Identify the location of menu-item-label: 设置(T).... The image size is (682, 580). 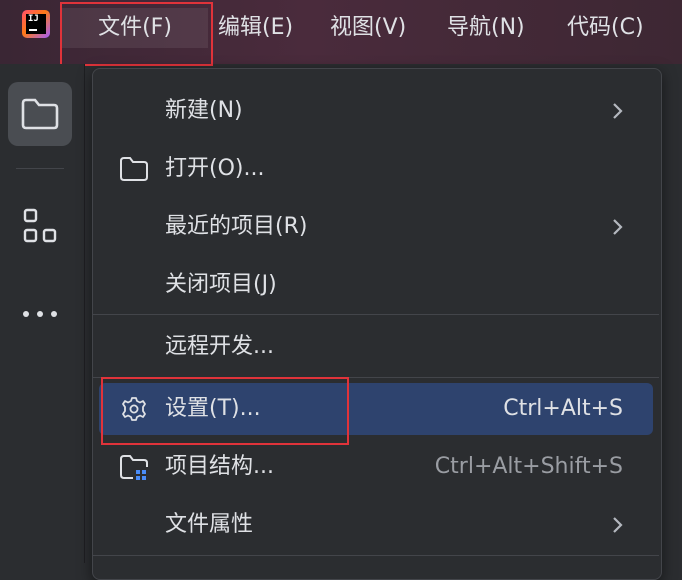
(213, 408).